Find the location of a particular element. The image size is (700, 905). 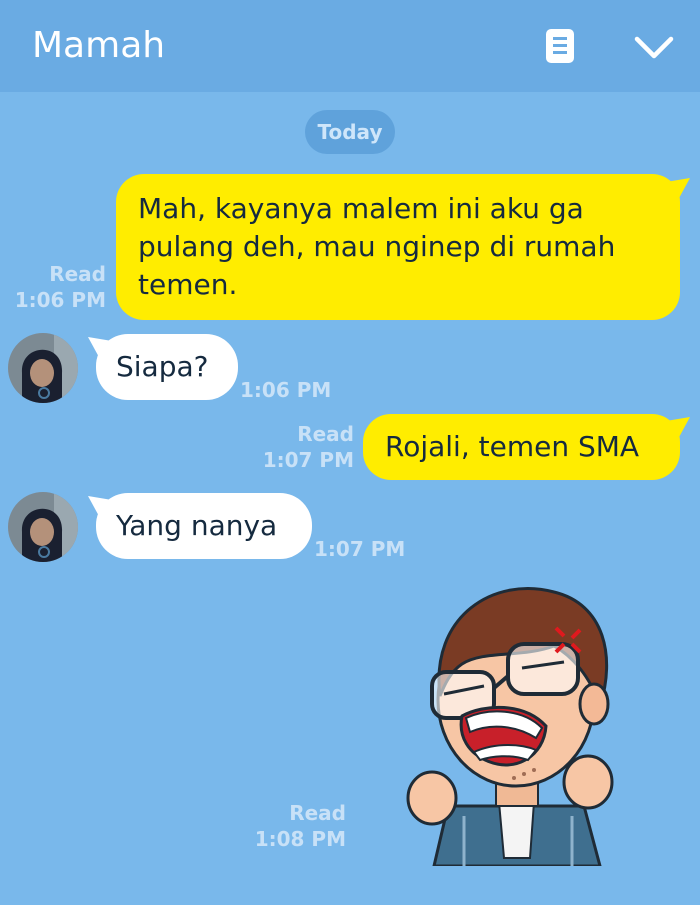

chat-title: Mamah is located at coordinates (99, 45).